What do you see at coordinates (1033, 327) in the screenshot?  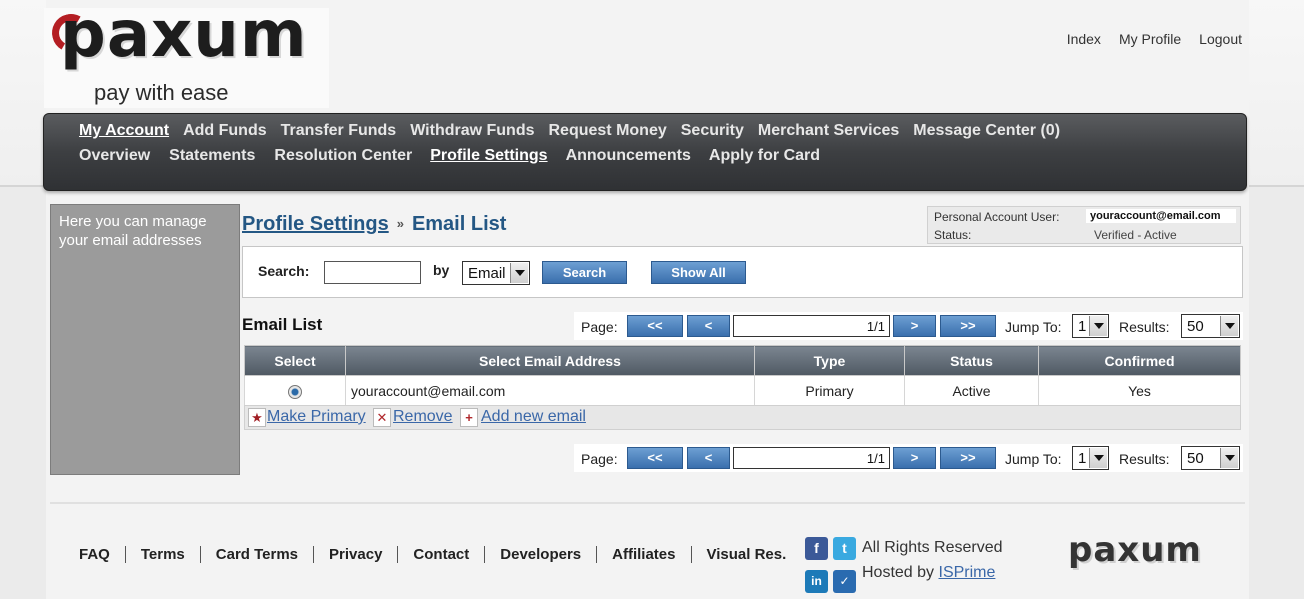 I see `pager-jump-label: Jump To:` at bounding box center [1033, 327].